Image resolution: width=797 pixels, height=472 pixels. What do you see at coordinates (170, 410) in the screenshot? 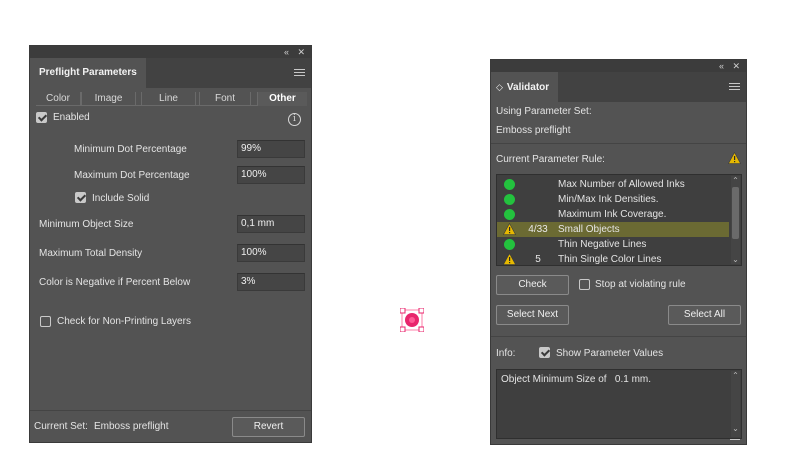
I see `footer-divider` at bounding box center [170, 410].